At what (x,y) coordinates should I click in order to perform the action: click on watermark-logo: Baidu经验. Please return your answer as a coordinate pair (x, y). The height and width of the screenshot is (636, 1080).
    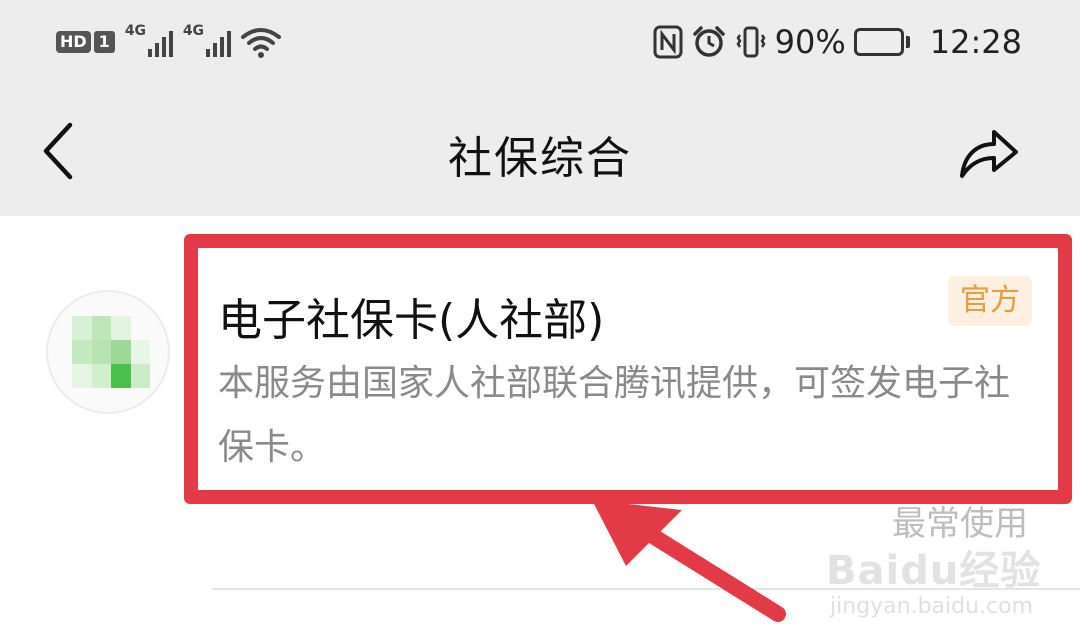
    Looking at the image, I should click on (934, 571).